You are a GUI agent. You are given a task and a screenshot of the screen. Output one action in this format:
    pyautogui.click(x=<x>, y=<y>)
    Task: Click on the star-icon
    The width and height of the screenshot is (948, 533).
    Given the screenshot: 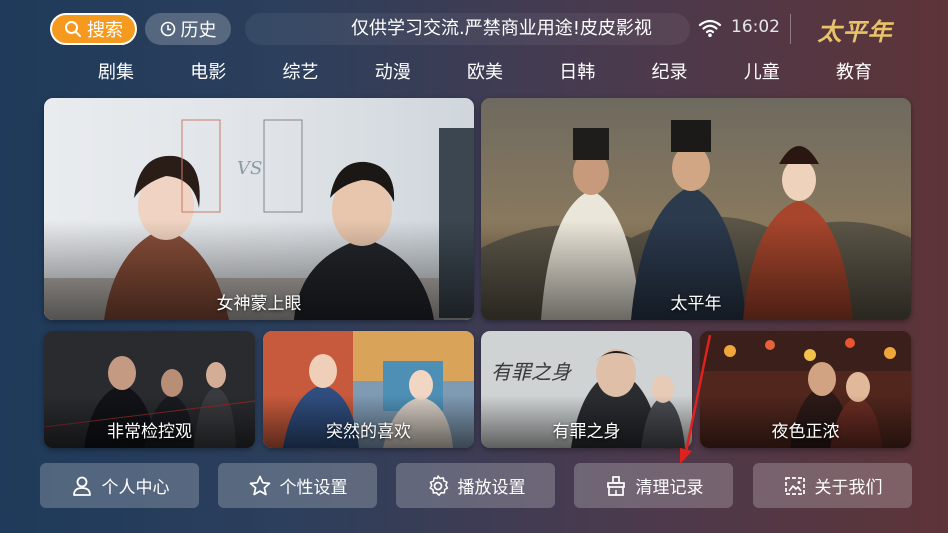 What is the action you would take?
    pyautogui.click(x=259, y=485)
    